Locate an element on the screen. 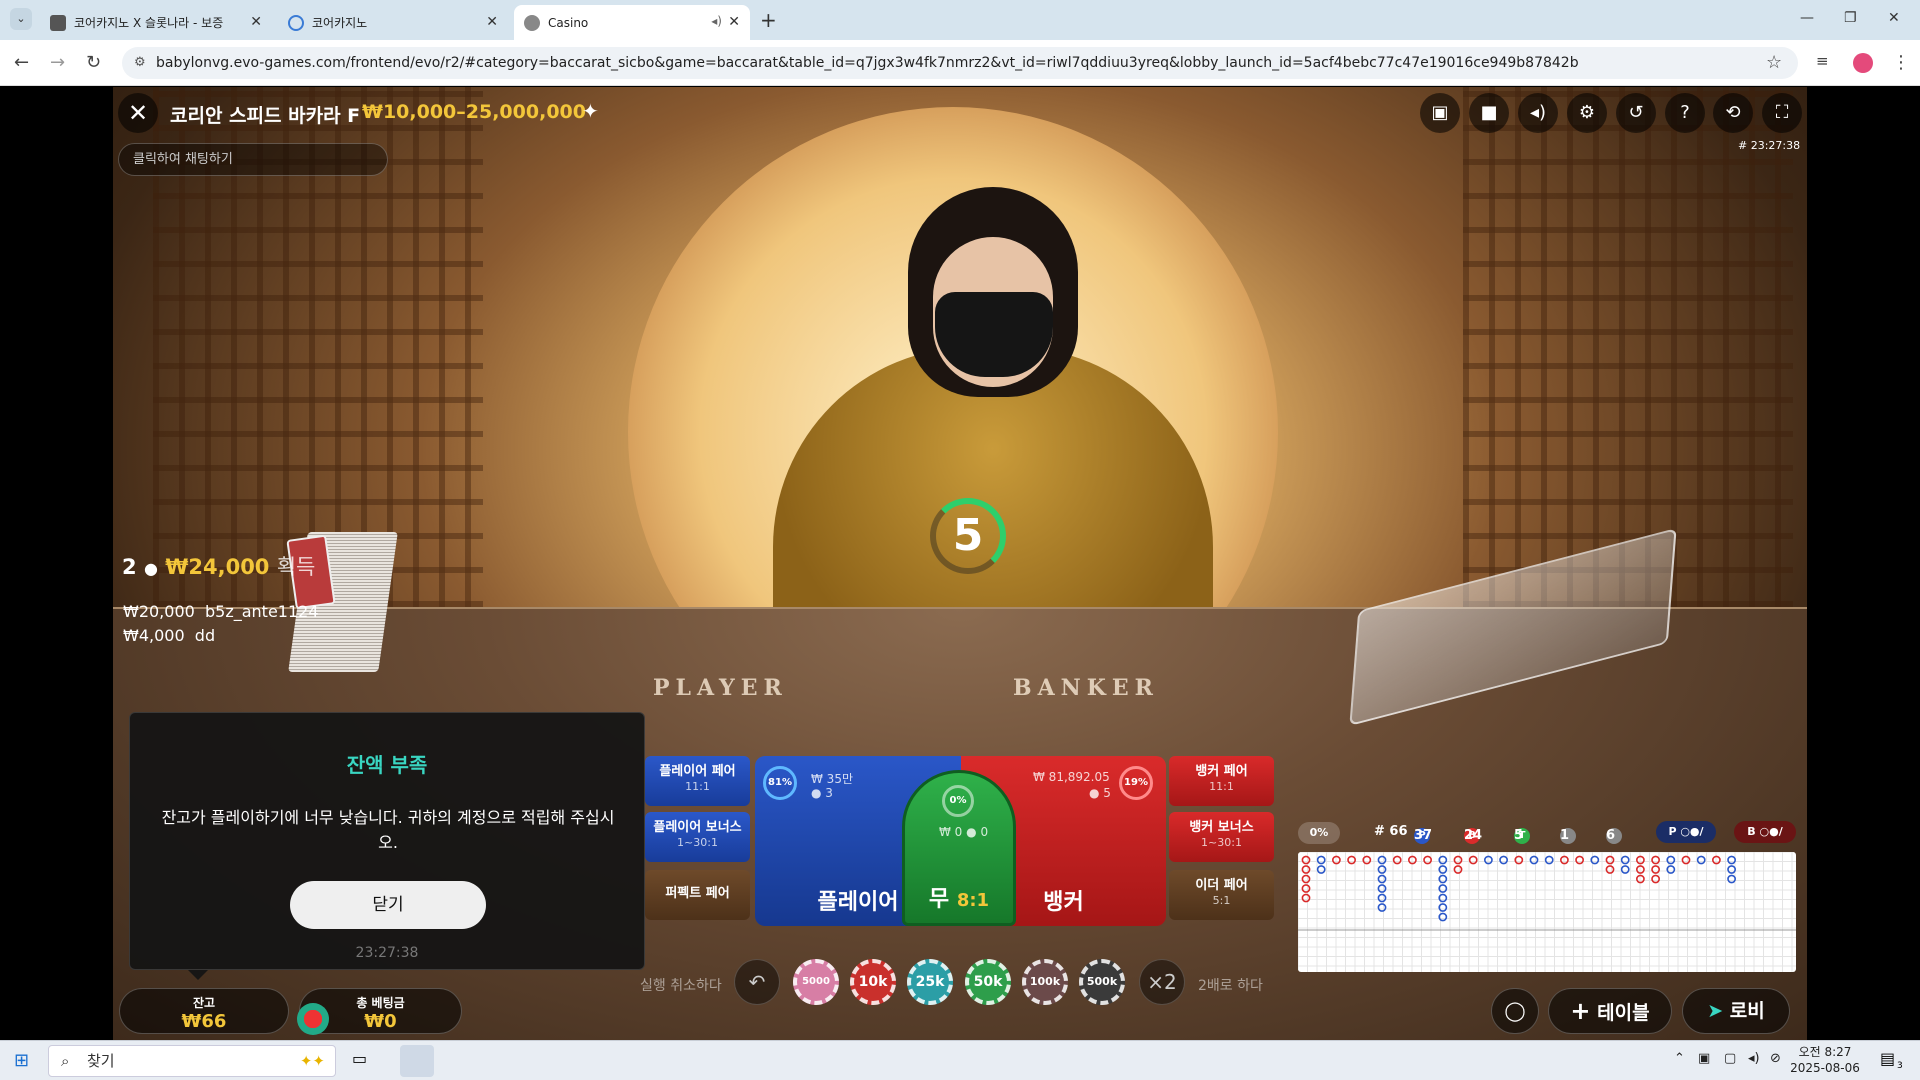  bet-odds: 11:1 is located at coordinates (1221, 786).